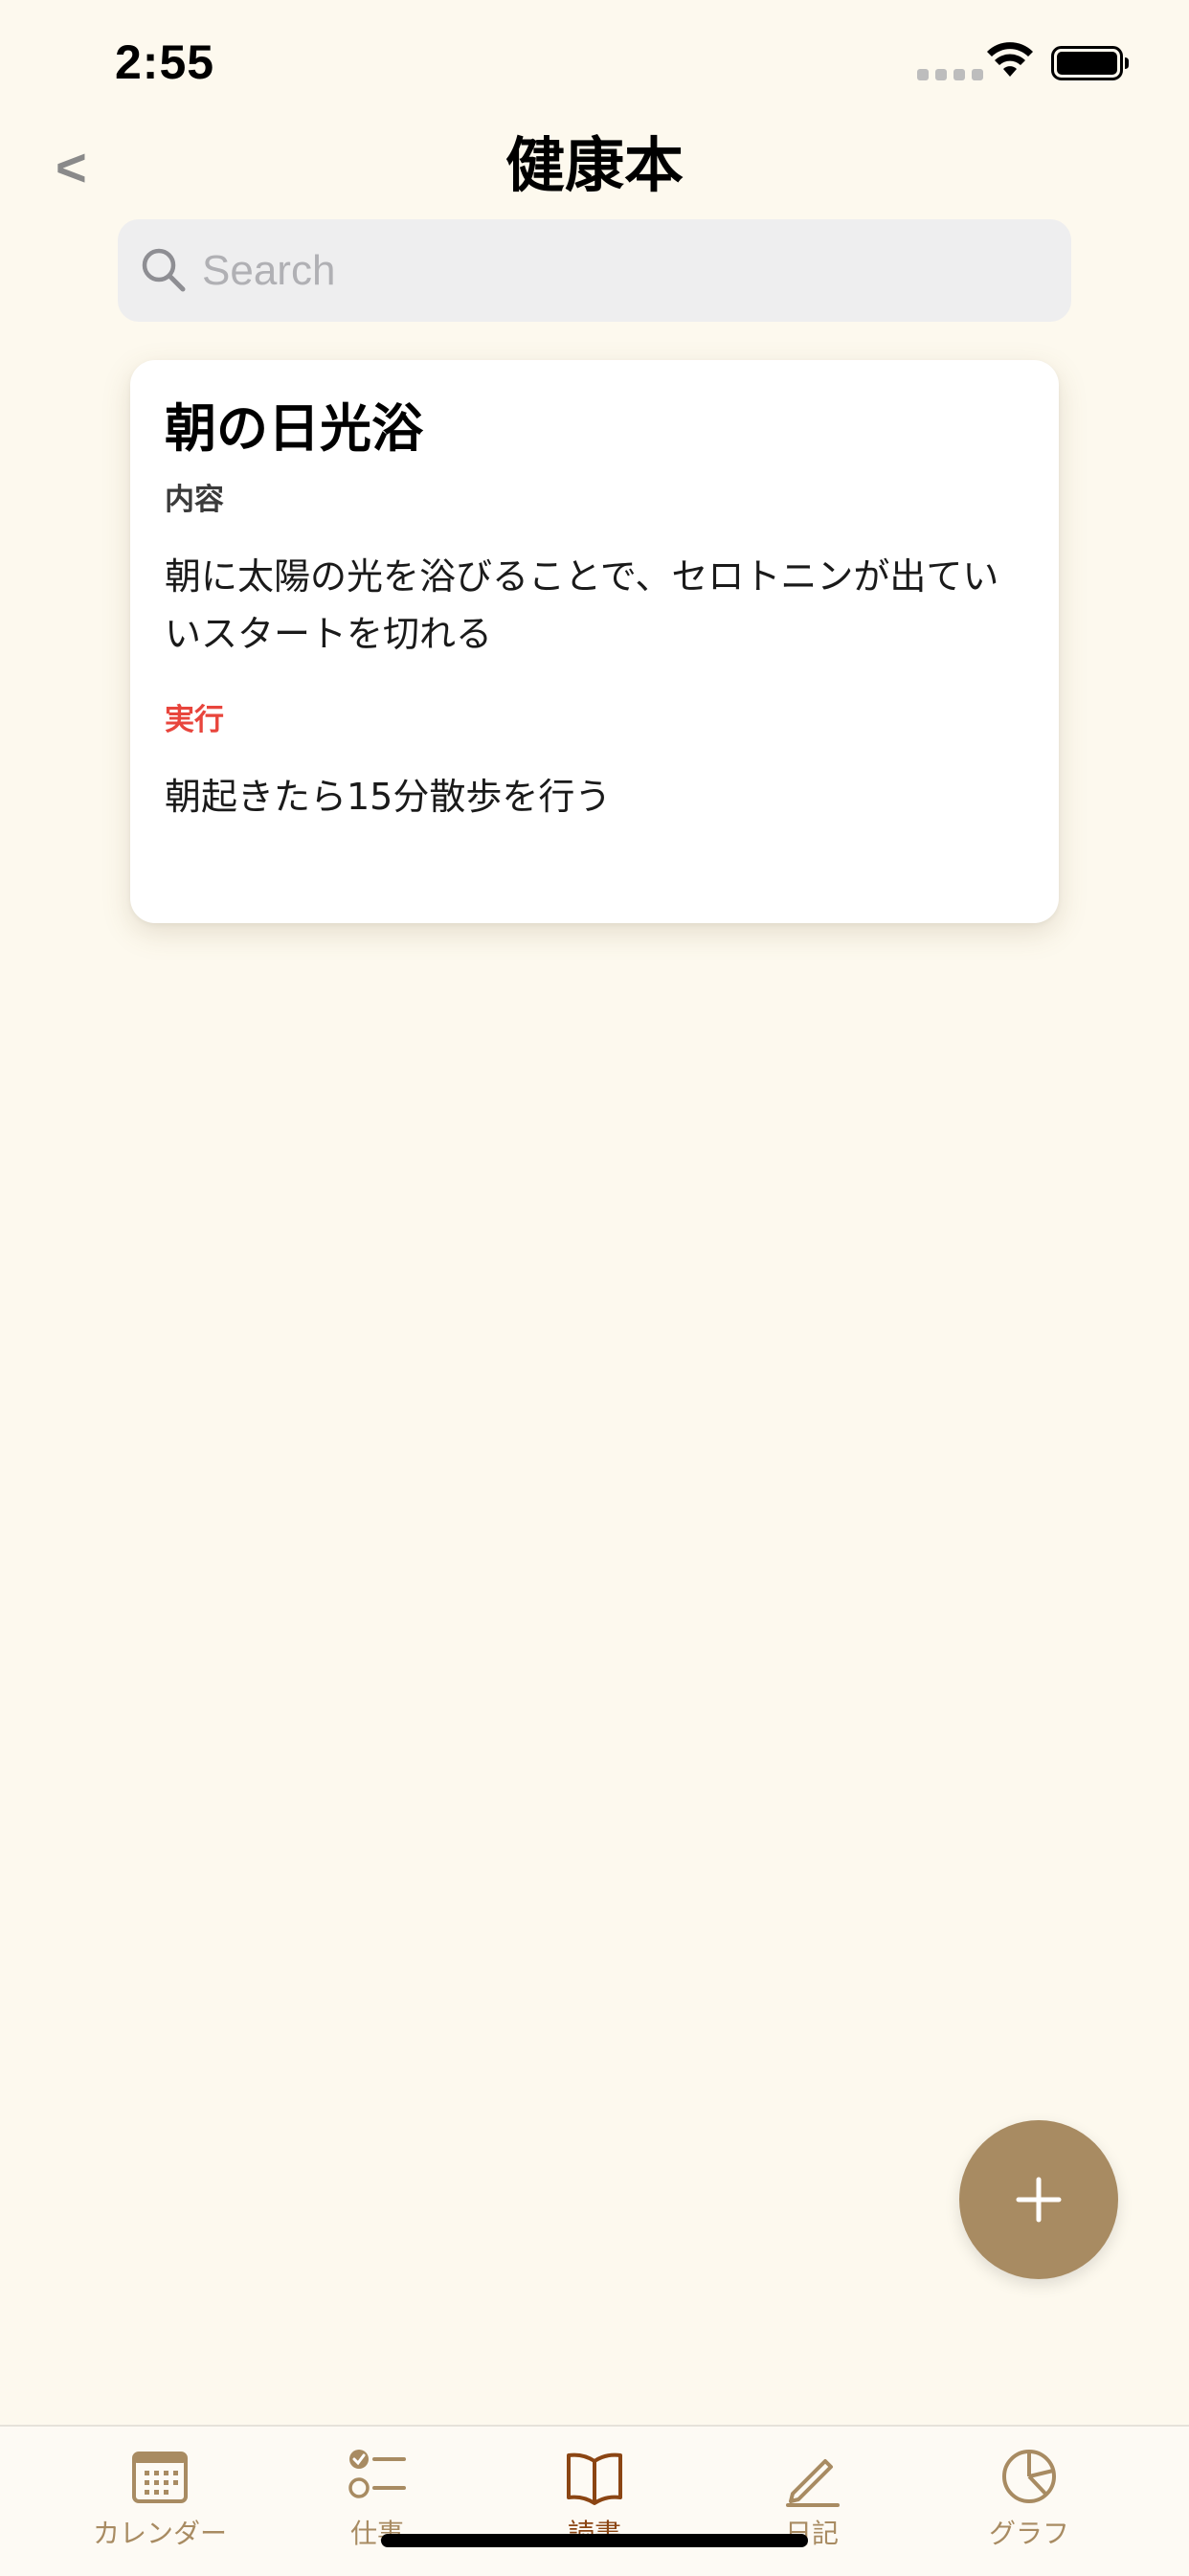 This screenshot has height=2576, width=1189. I want to click on tab-label: グラフ, so click(1028, 2533).